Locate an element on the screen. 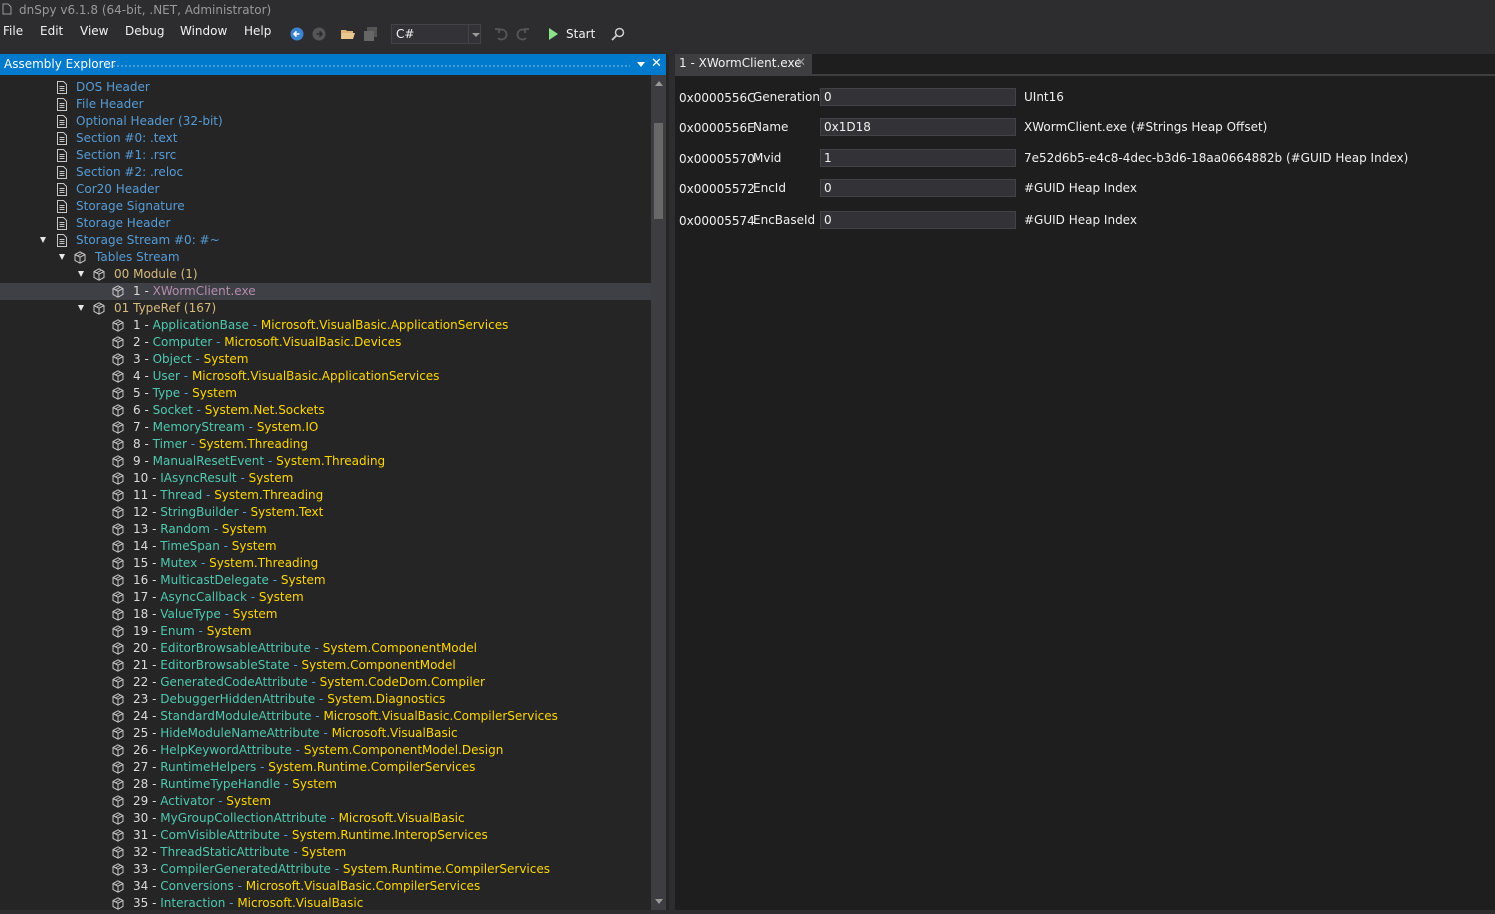 This screenshot has height=914, width=1495. tree-item-module-entry: 1 - XWormClient.exe is located at coordinates (325, 291).